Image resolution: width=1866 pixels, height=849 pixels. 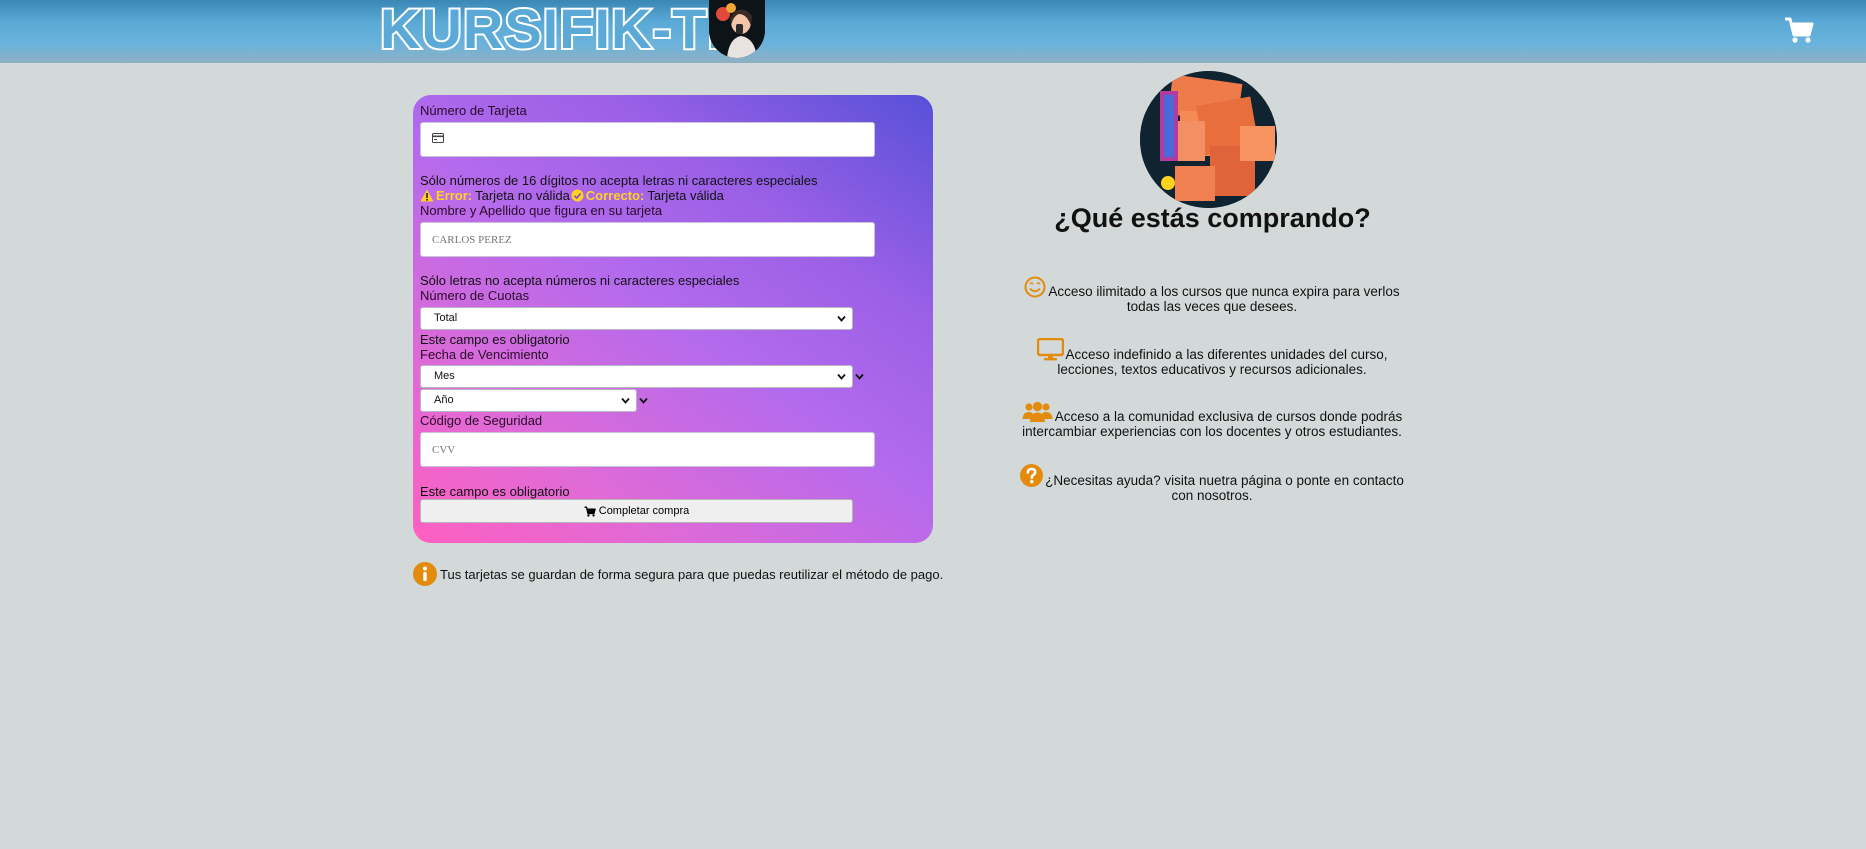 What do you see at coordinates (454, 195) in the screenshot?
I see `error-label: Error:` at bounding box center [454, 195].